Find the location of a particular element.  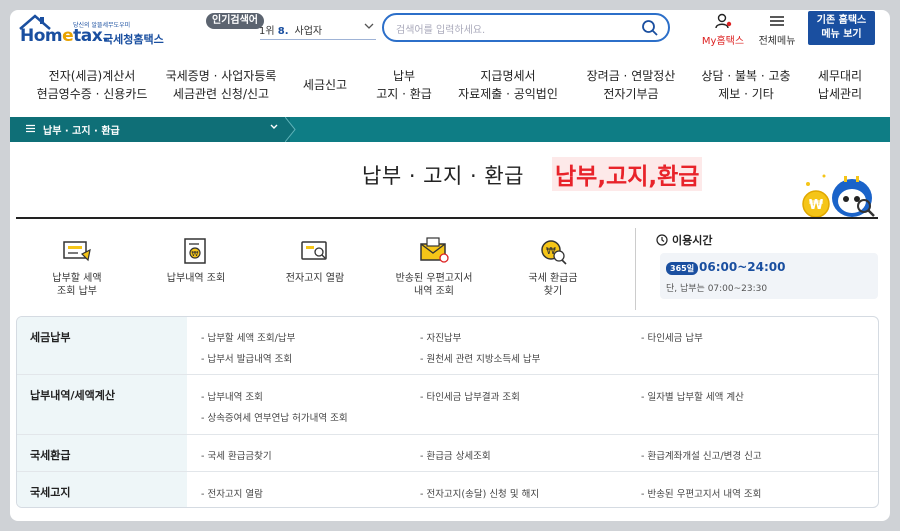

all-menu-label: 전체메뉴 is located at coordinates (777, 41).